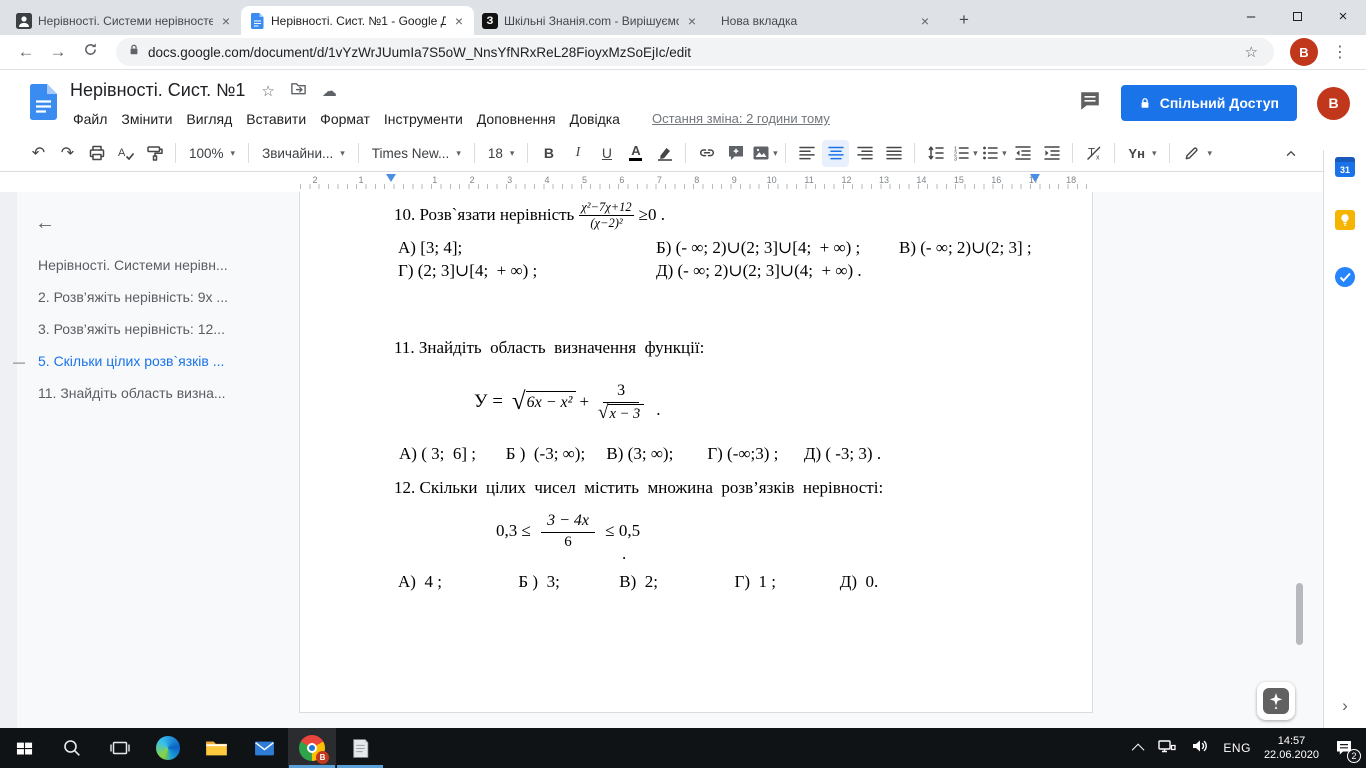 The image size is (1366, 768). What do you see at coordinates (216, 748) in the screenshot?
I see `file-explorer-taskbar-icon` at bounding box center [216, 748].